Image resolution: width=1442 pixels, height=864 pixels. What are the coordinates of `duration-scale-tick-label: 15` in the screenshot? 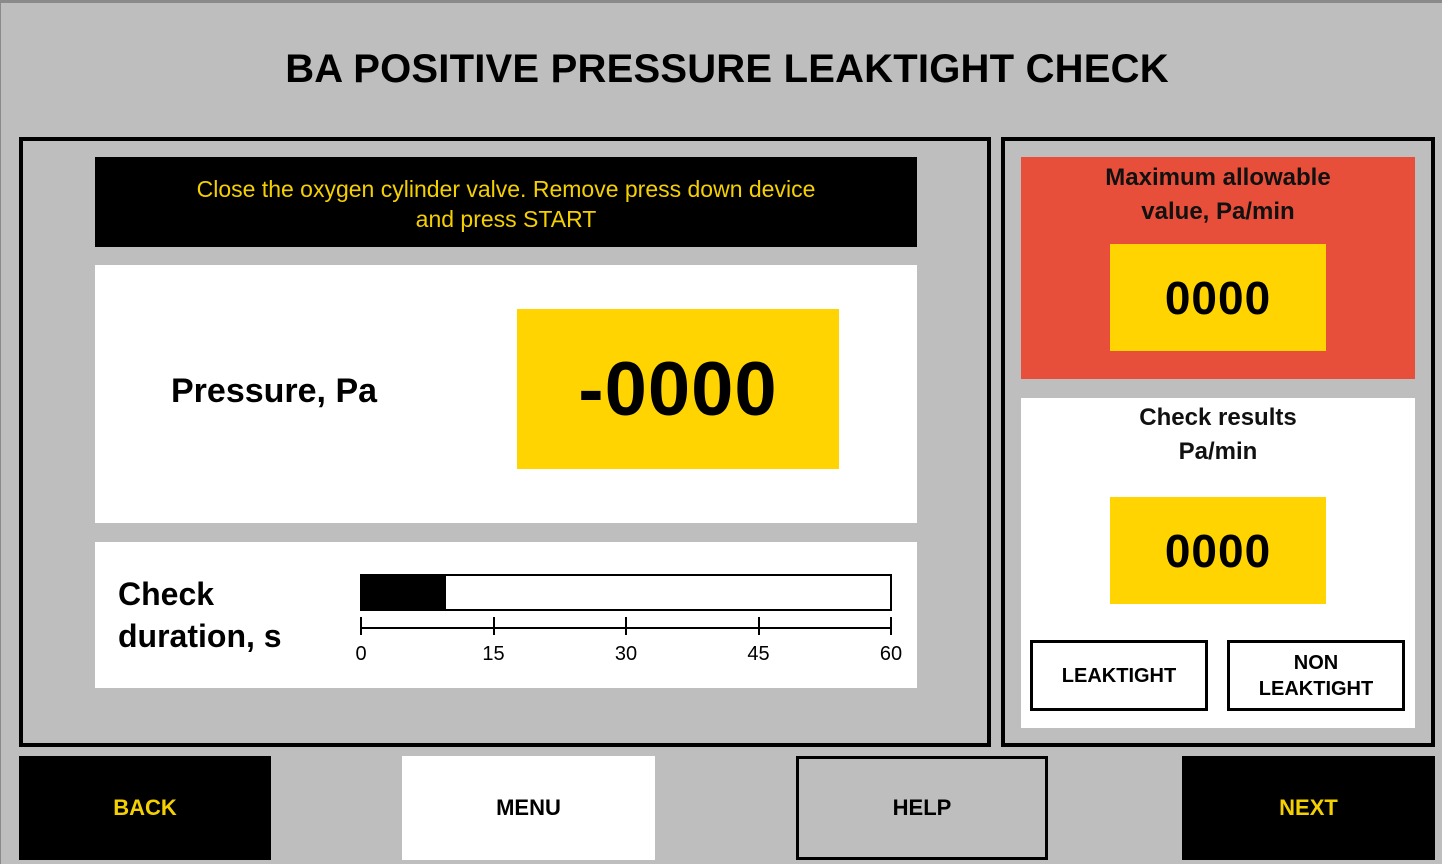 It's located at (493, 654).